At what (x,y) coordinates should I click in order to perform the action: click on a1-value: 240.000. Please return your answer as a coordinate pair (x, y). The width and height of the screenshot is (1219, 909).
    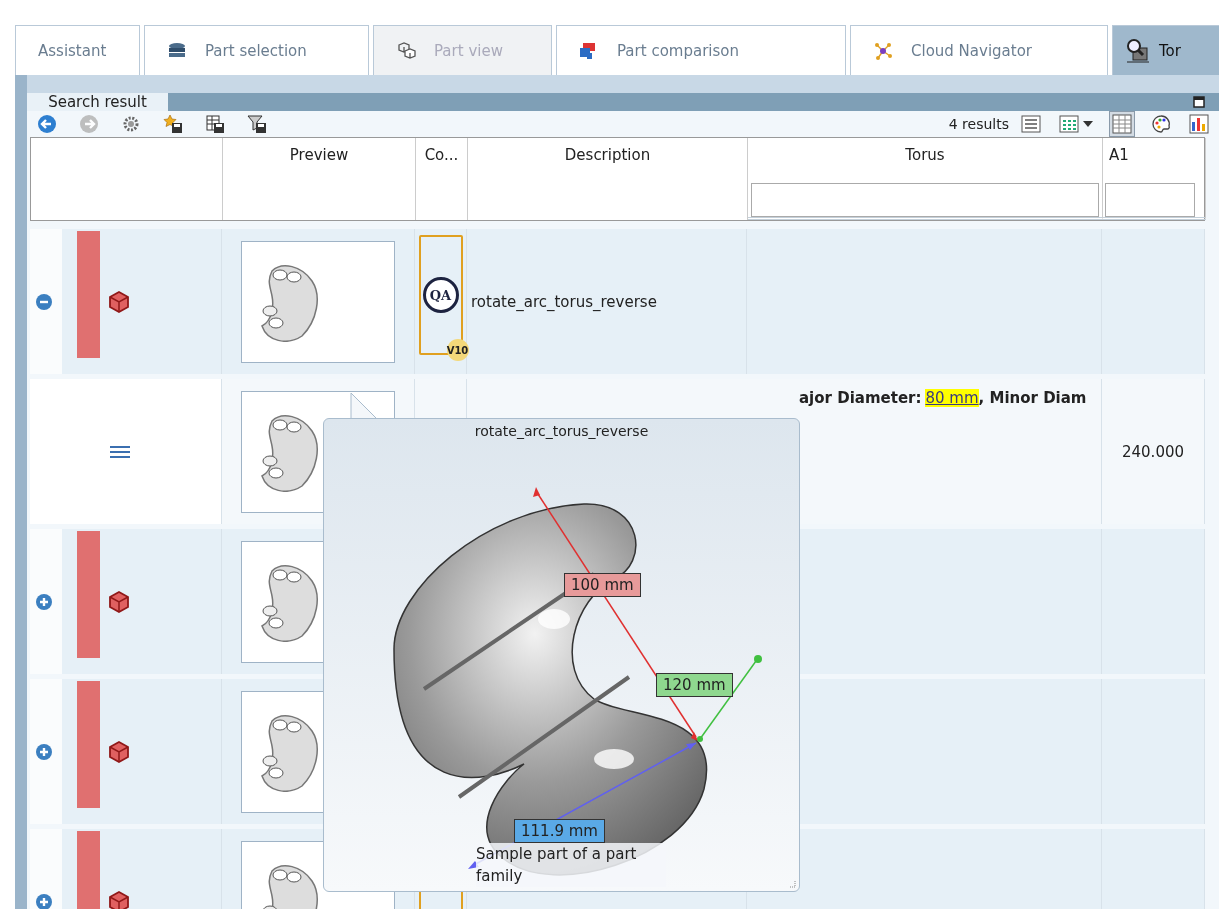
    Looking at the image, I should click on (1153, 451).